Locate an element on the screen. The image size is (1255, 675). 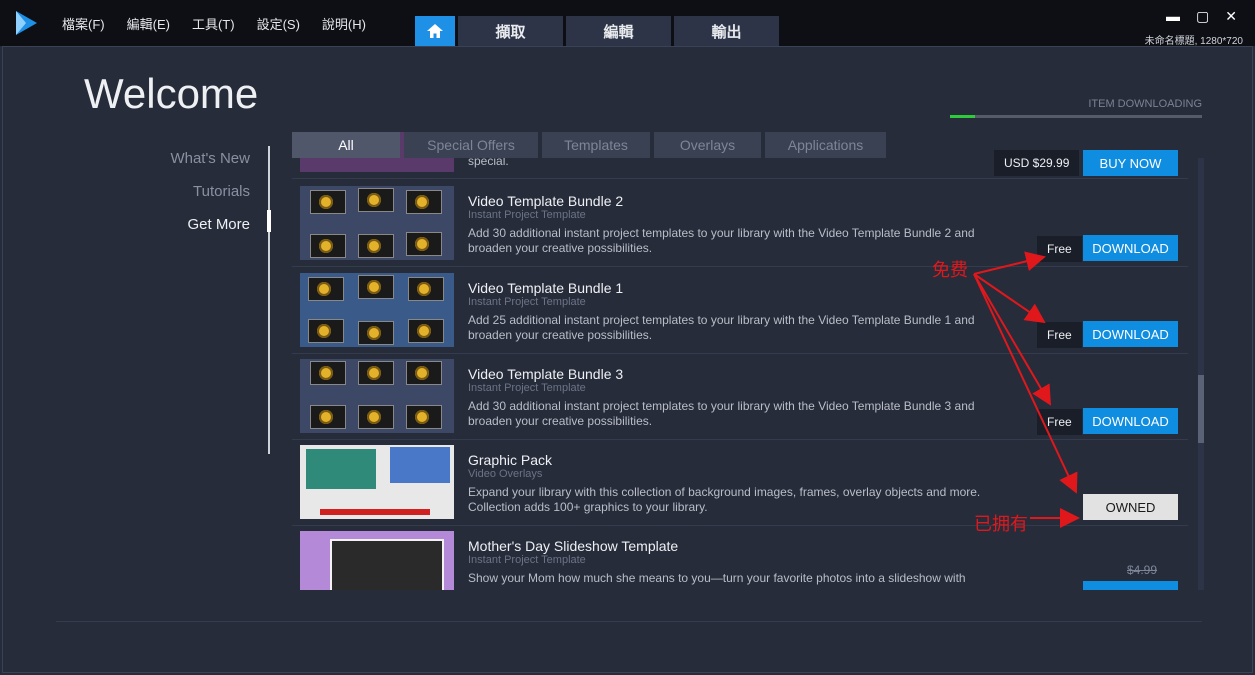
tab-templates: Templates is located at coordinates (596, 145).